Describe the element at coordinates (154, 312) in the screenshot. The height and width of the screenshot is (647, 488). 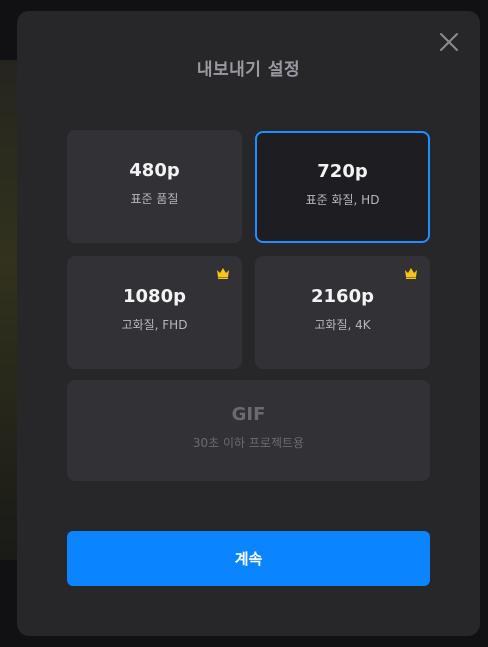
I see `option-1080p: 1080p 고화질, FHD` at that location.